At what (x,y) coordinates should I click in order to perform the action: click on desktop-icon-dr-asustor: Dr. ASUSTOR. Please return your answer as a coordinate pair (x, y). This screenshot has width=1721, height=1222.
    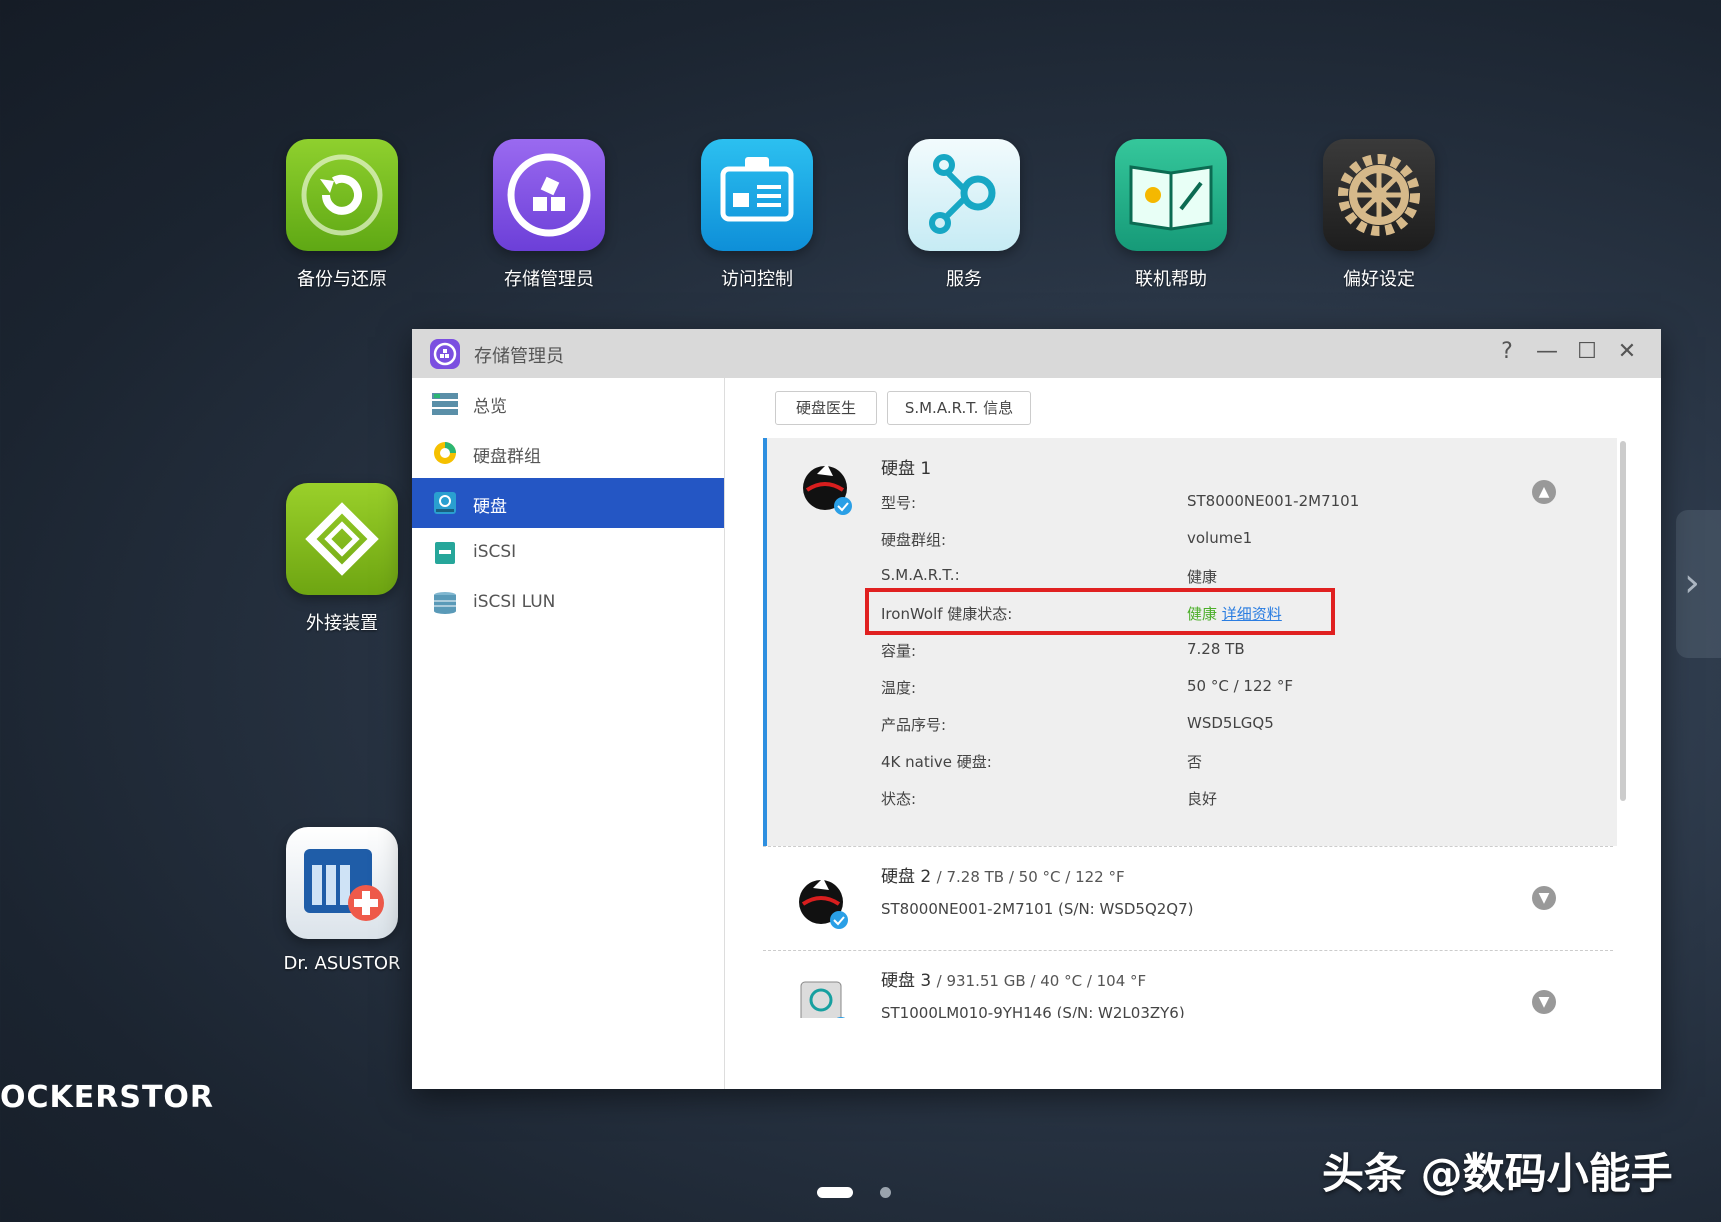
    Looking at the image, I should click on (342, 900).